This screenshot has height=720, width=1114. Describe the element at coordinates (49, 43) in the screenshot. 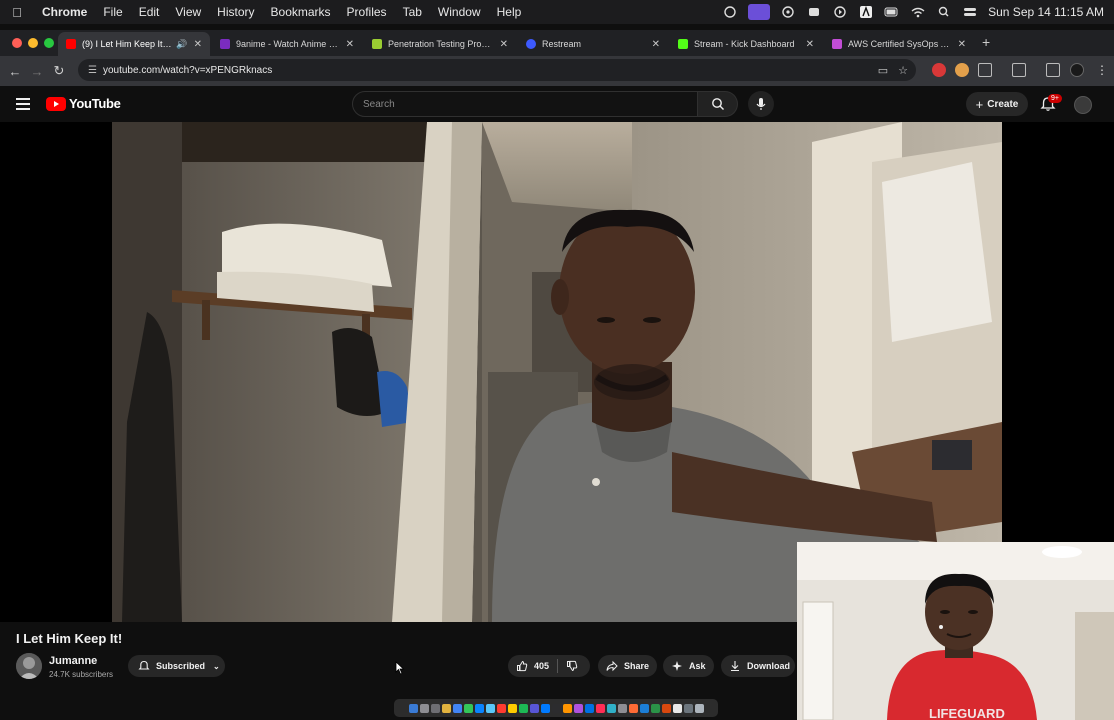

I see `zoom-window-button` at that location.